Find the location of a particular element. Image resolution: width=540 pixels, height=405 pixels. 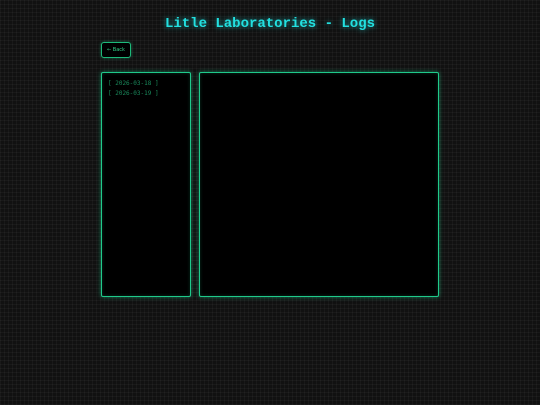

log-entry-2026-03-19: [ 2026-03-19 ] is located at coordinates (146, 94).